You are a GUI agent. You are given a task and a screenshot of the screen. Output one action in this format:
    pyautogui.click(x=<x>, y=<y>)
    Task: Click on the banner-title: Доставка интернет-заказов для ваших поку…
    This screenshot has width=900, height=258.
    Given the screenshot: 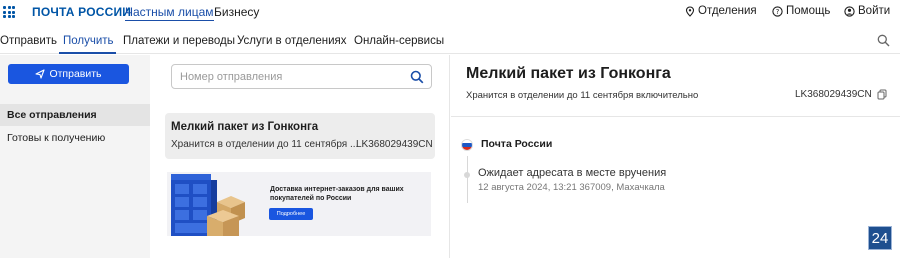 What is the action you would take?
    pyautogui.click(x=337, y=194)
    